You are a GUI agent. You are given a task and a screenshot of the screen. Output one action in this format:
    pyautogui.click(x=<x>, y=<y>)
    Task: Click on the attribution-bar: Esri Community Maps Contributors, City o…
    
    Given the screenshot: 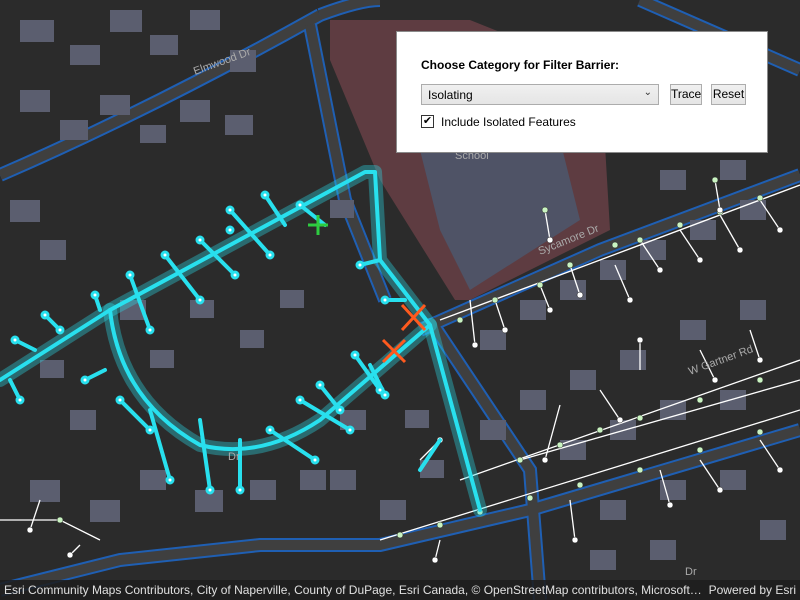 What is the action you would take?
    pyautogui.click(x=400, y=590)
    